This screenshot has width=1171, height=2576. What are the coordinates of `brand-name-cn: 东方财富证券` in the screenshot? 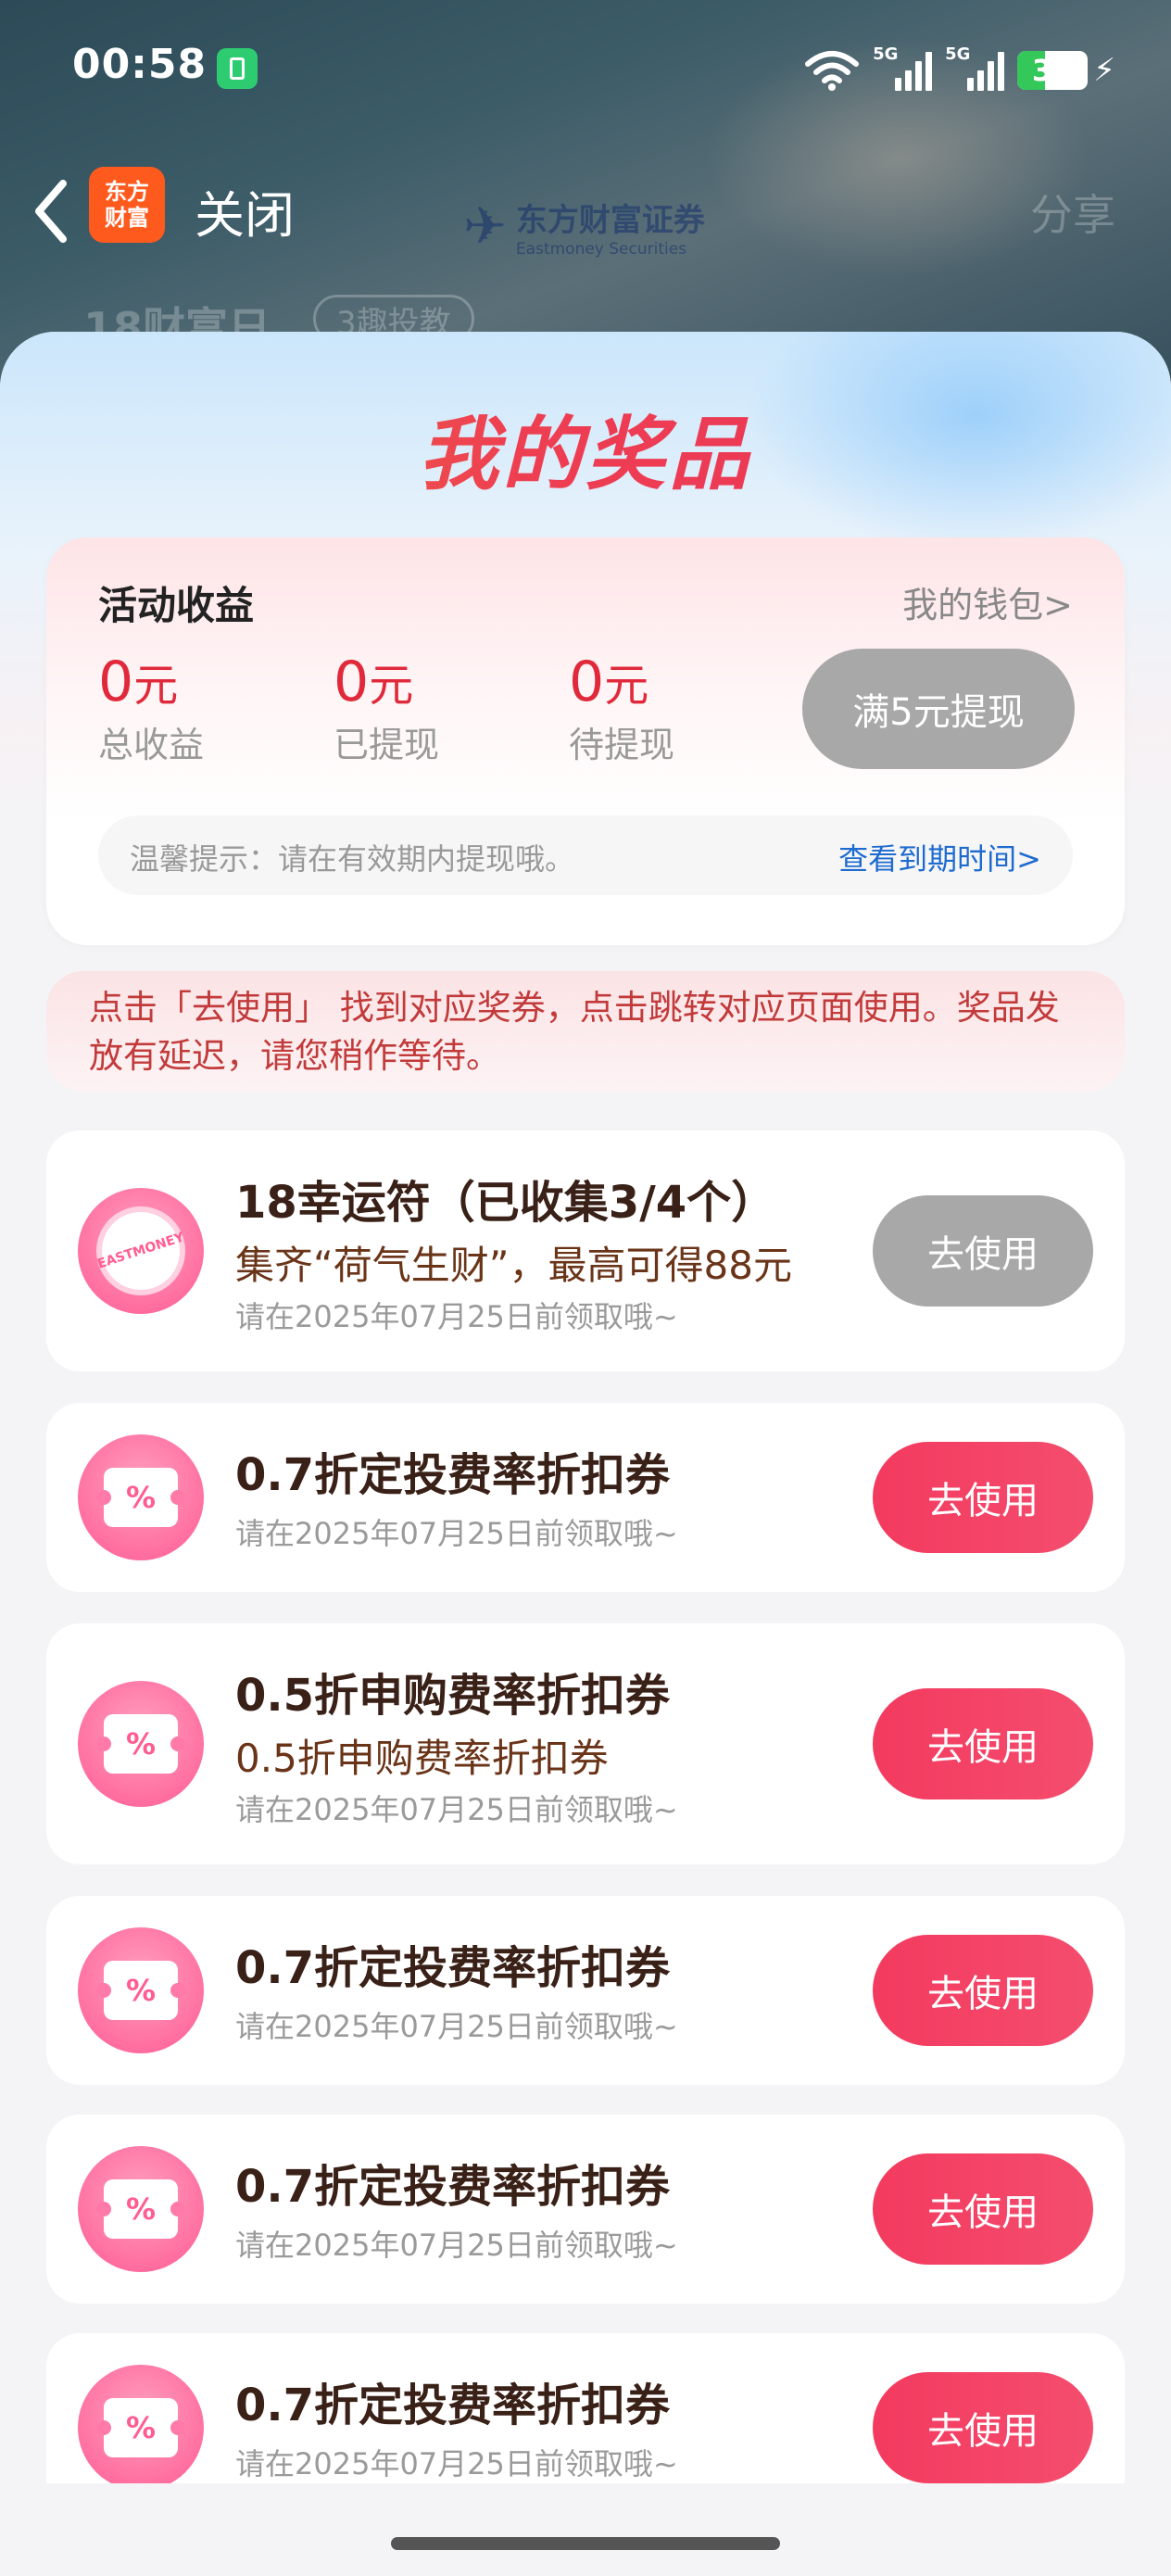 It's located at (610, 221).